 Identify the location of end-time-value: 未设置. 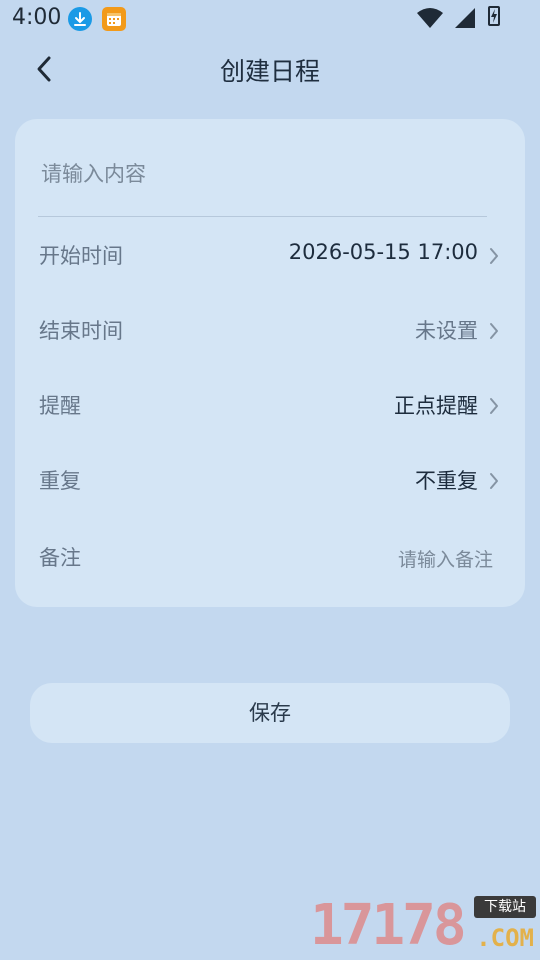
(446, 331).